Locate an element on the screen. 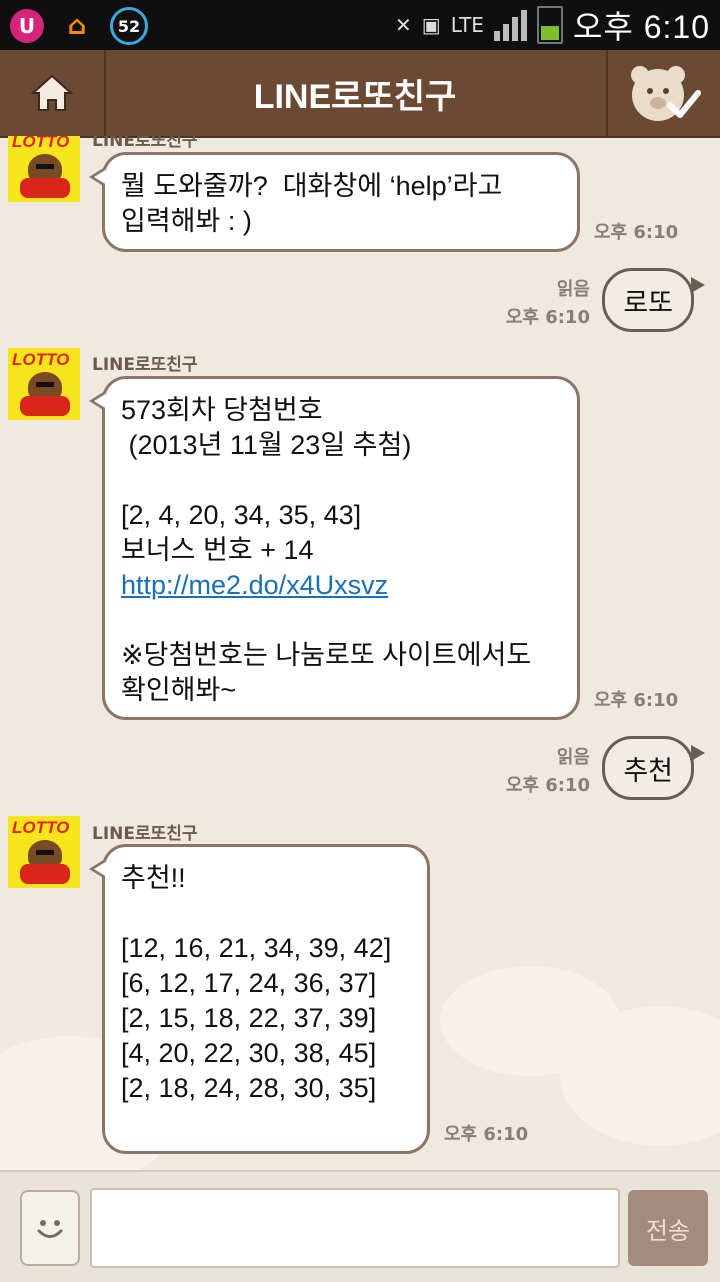 This screenshot has height=1282, width=720. home-icon is located at coordinates (52, 92).